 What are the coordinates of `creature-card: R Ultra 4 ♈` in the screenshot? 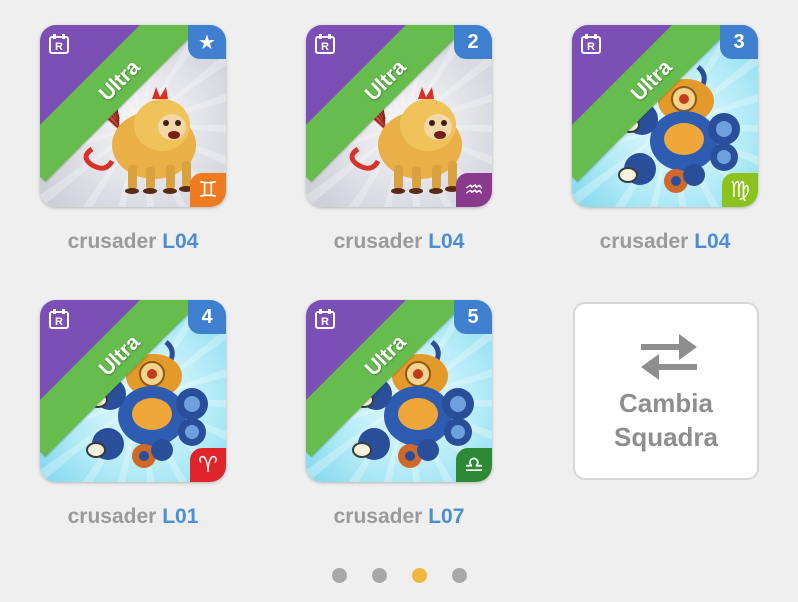 It's located at (133, 391).